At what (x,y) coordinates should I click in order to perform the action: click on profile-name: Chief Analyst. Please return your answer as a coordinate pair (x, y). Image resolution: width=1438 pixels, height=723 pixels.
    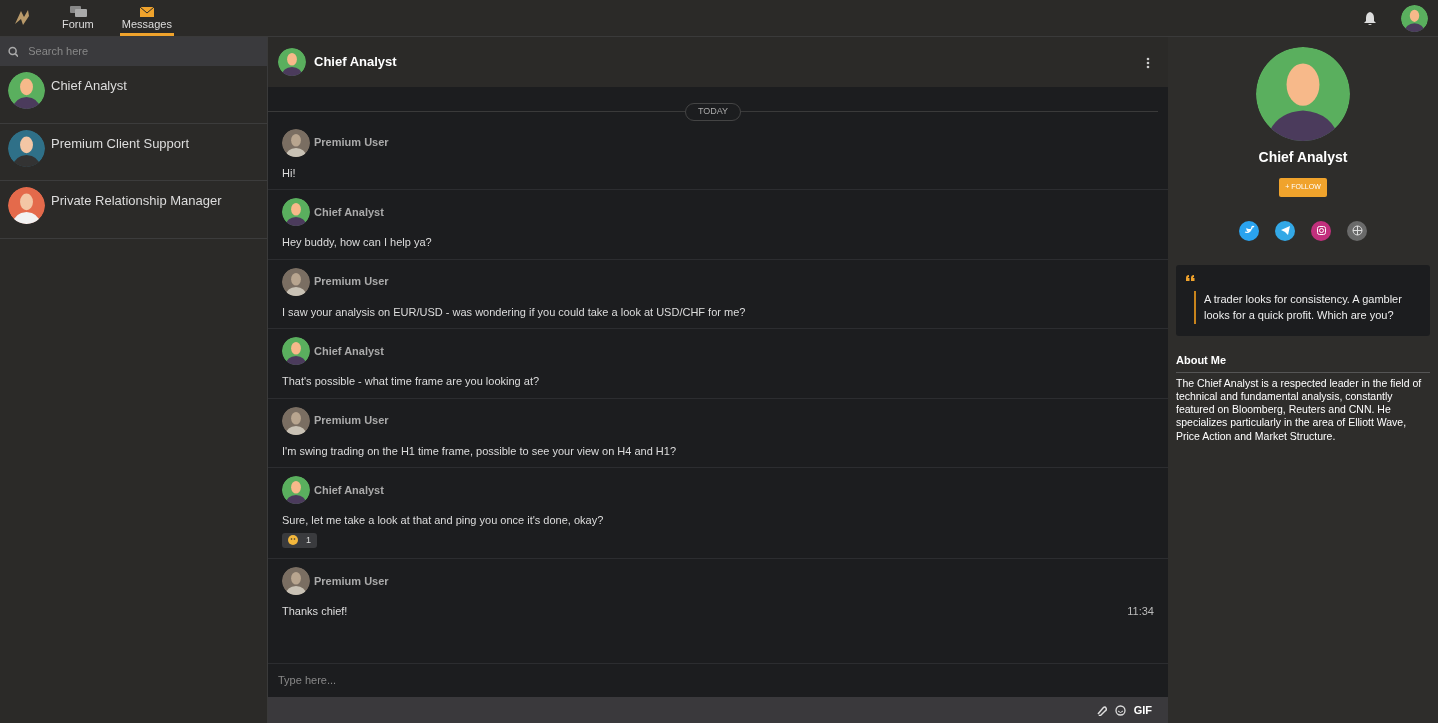
    Looking at the image, I should click on (1303, 157).